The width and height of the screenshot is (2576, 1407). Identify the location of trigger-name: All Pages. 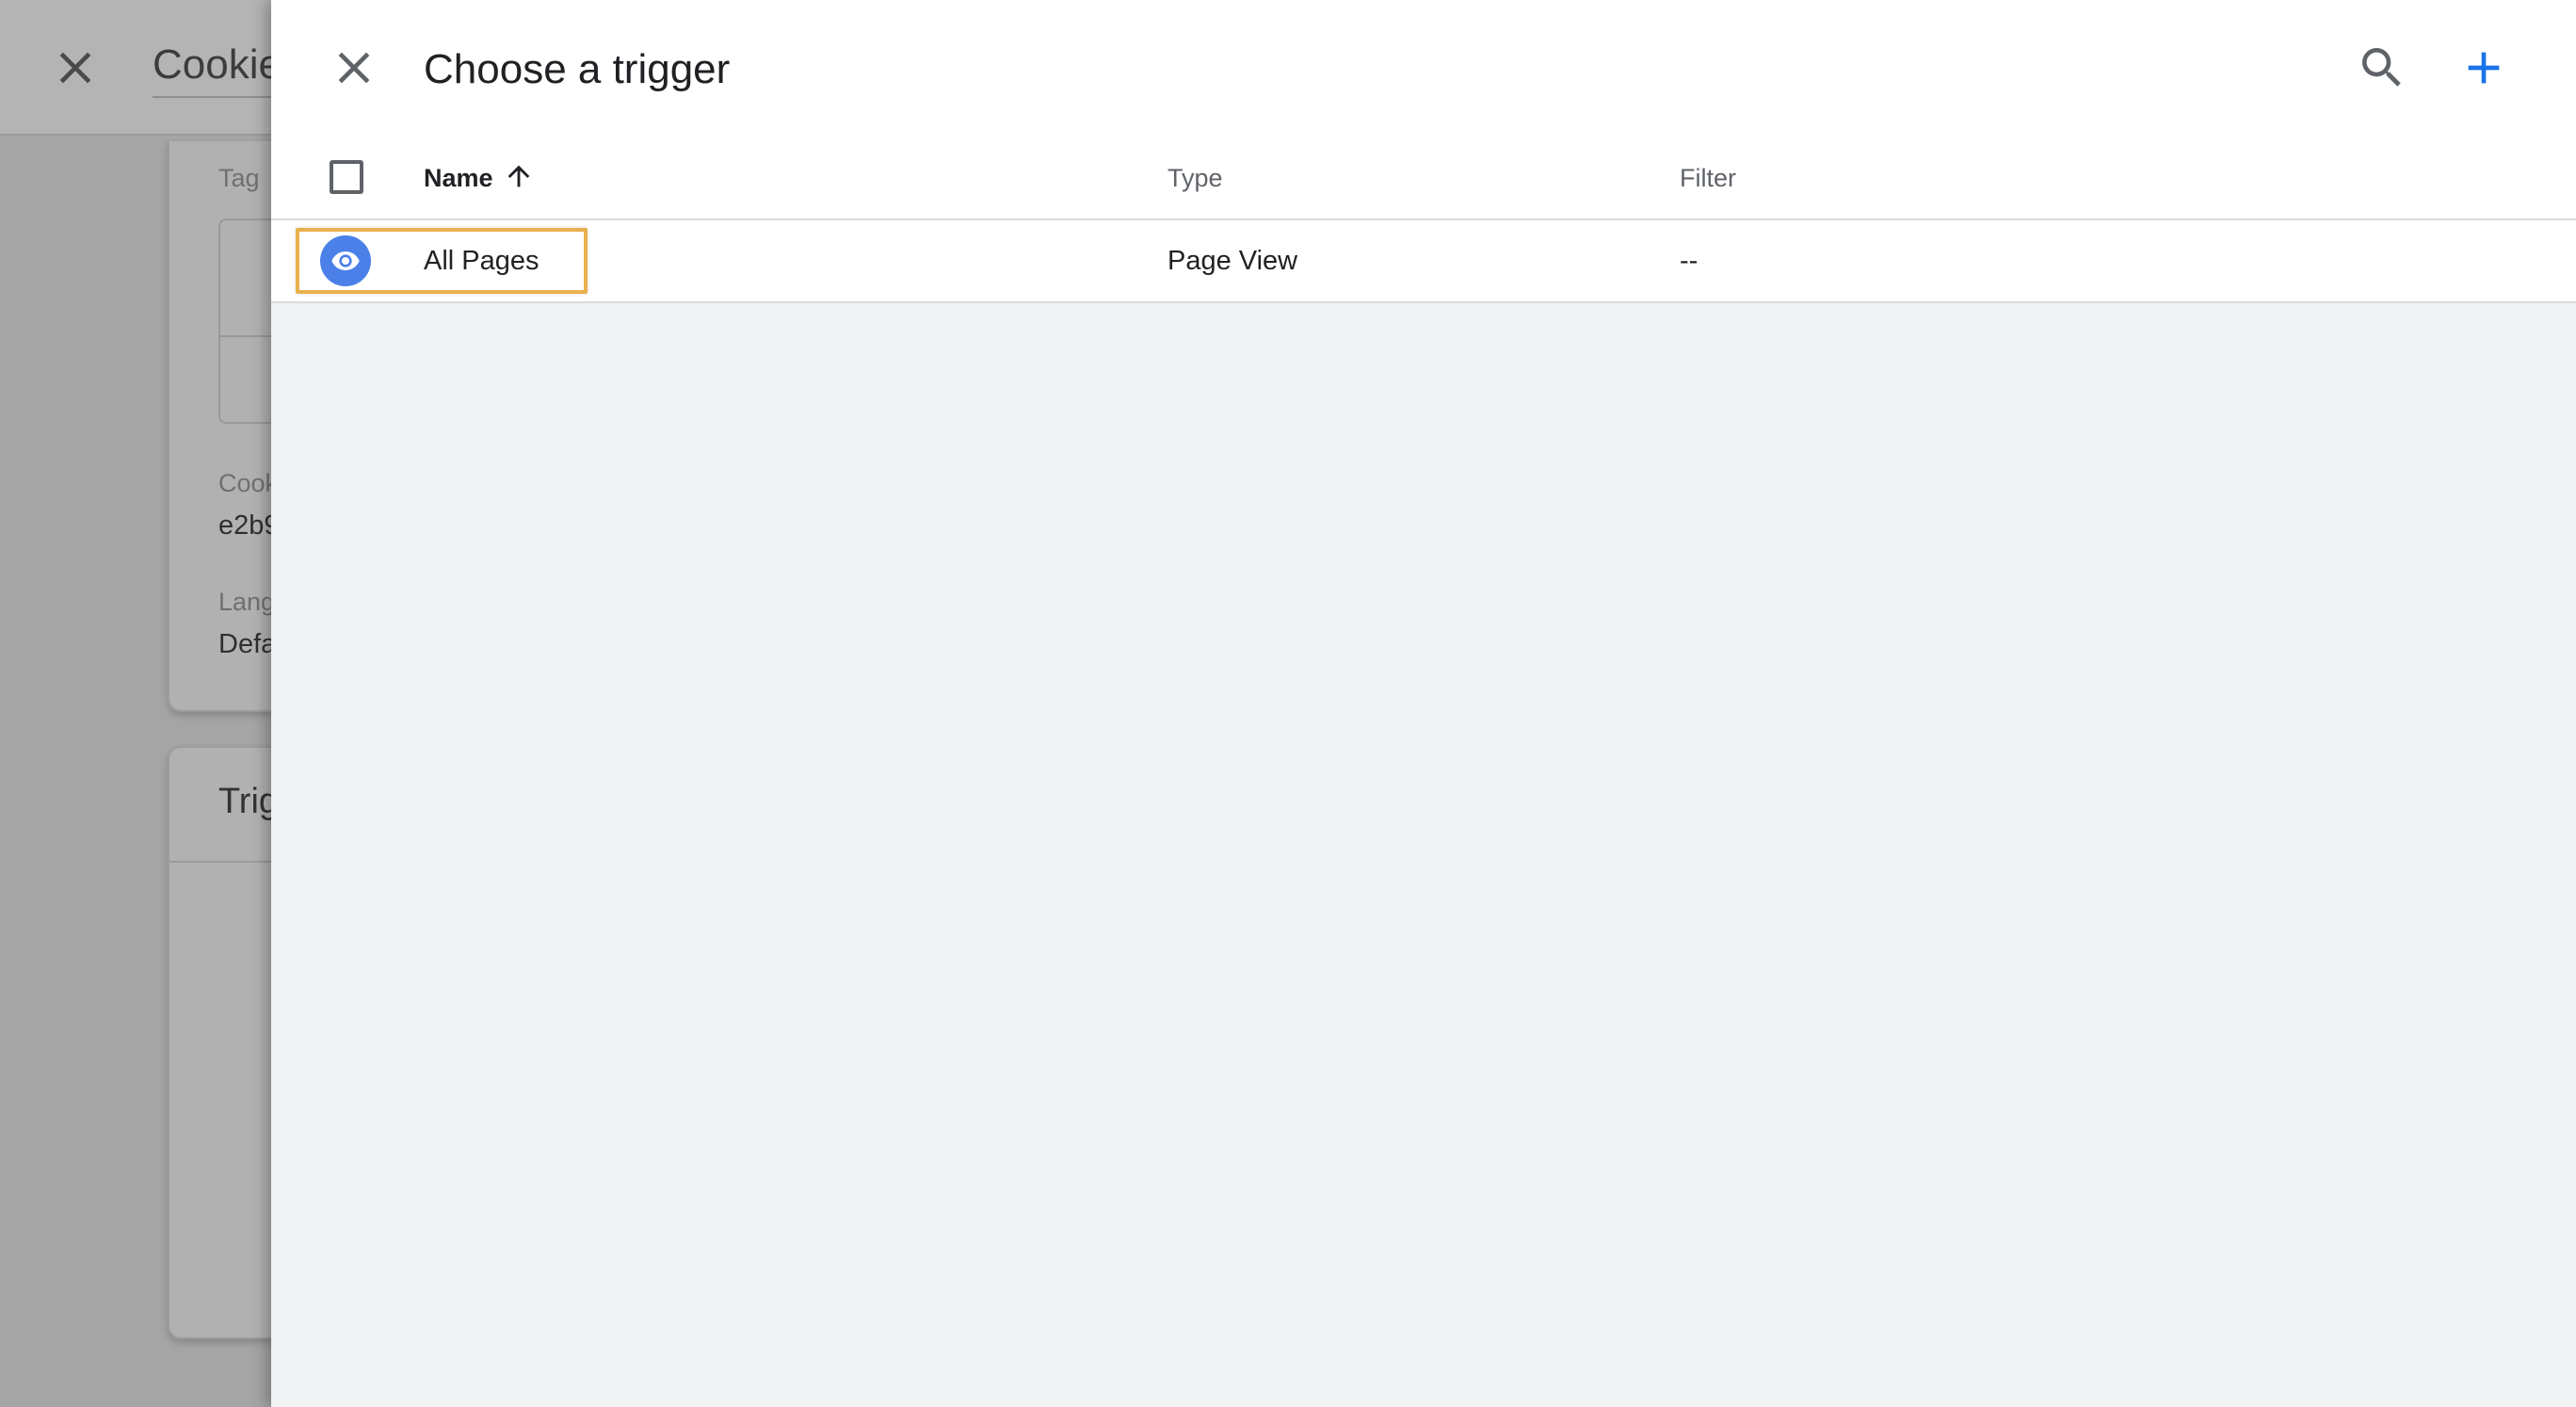
(481, 261).